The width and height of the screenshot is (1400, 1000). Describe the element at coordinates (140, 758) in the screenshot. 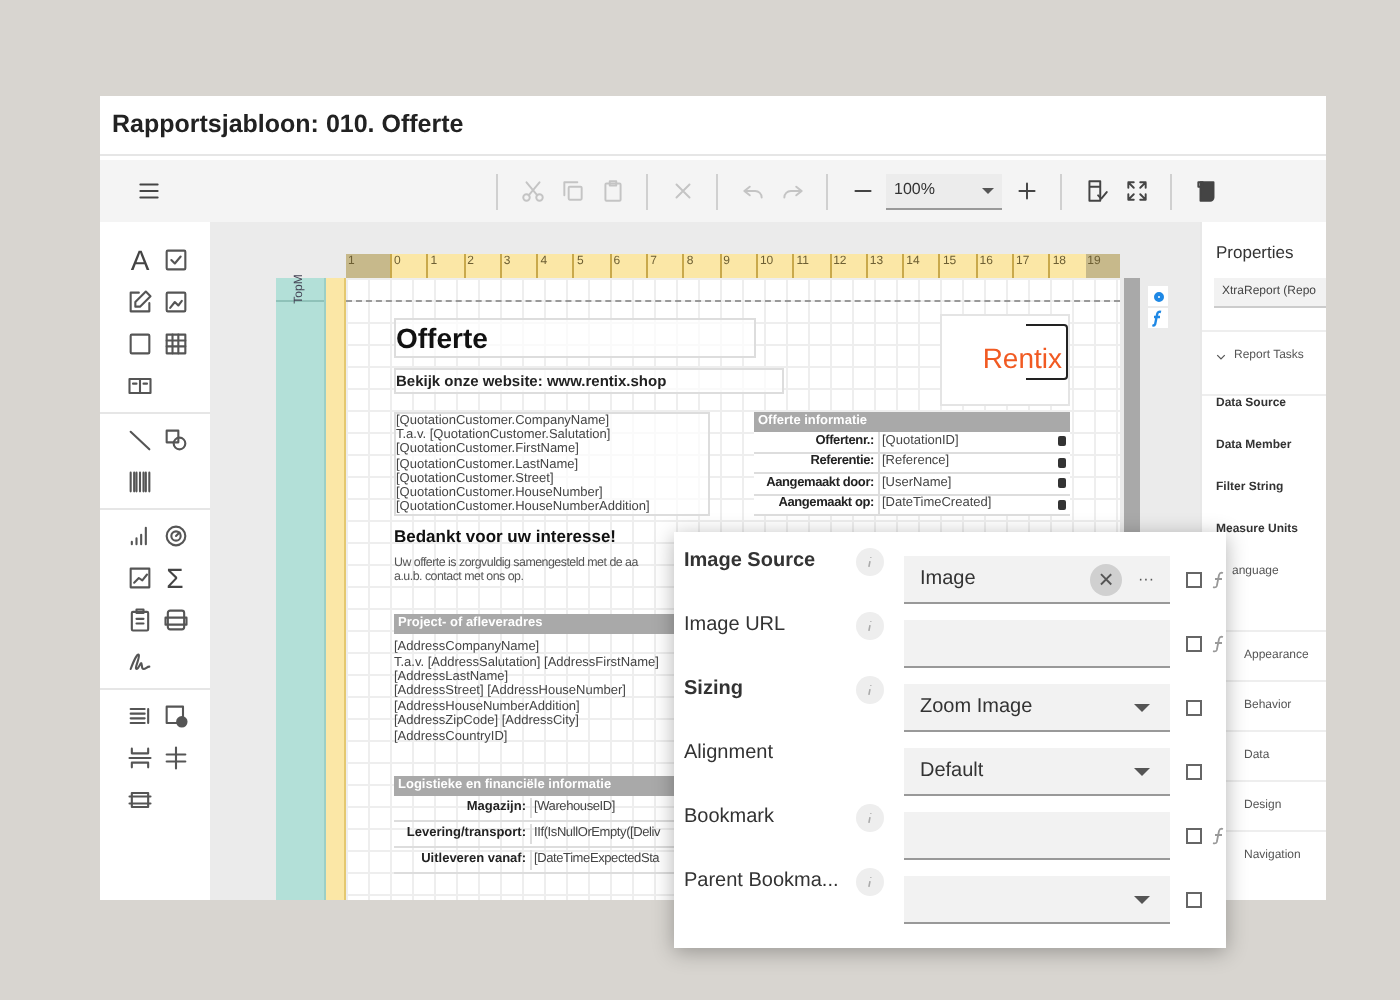

I see `page-break-icon` at that location.